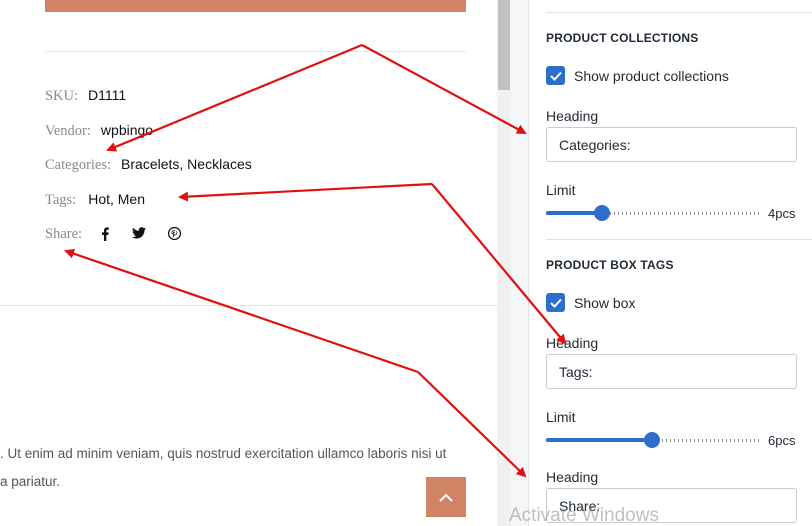 The height and width of the screenshot is (526, 812). I want to click on slider-fill, so click(599, 440).